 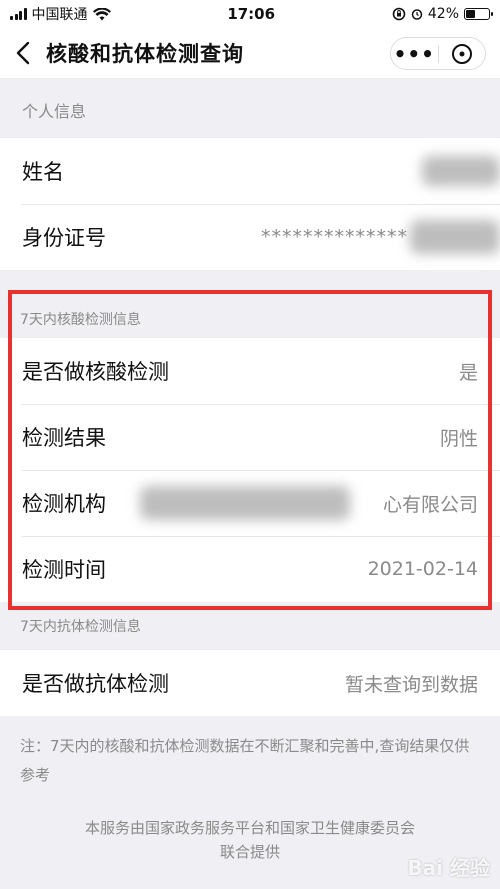 I want to click on alarm-icon, so click(x=417, y=14).